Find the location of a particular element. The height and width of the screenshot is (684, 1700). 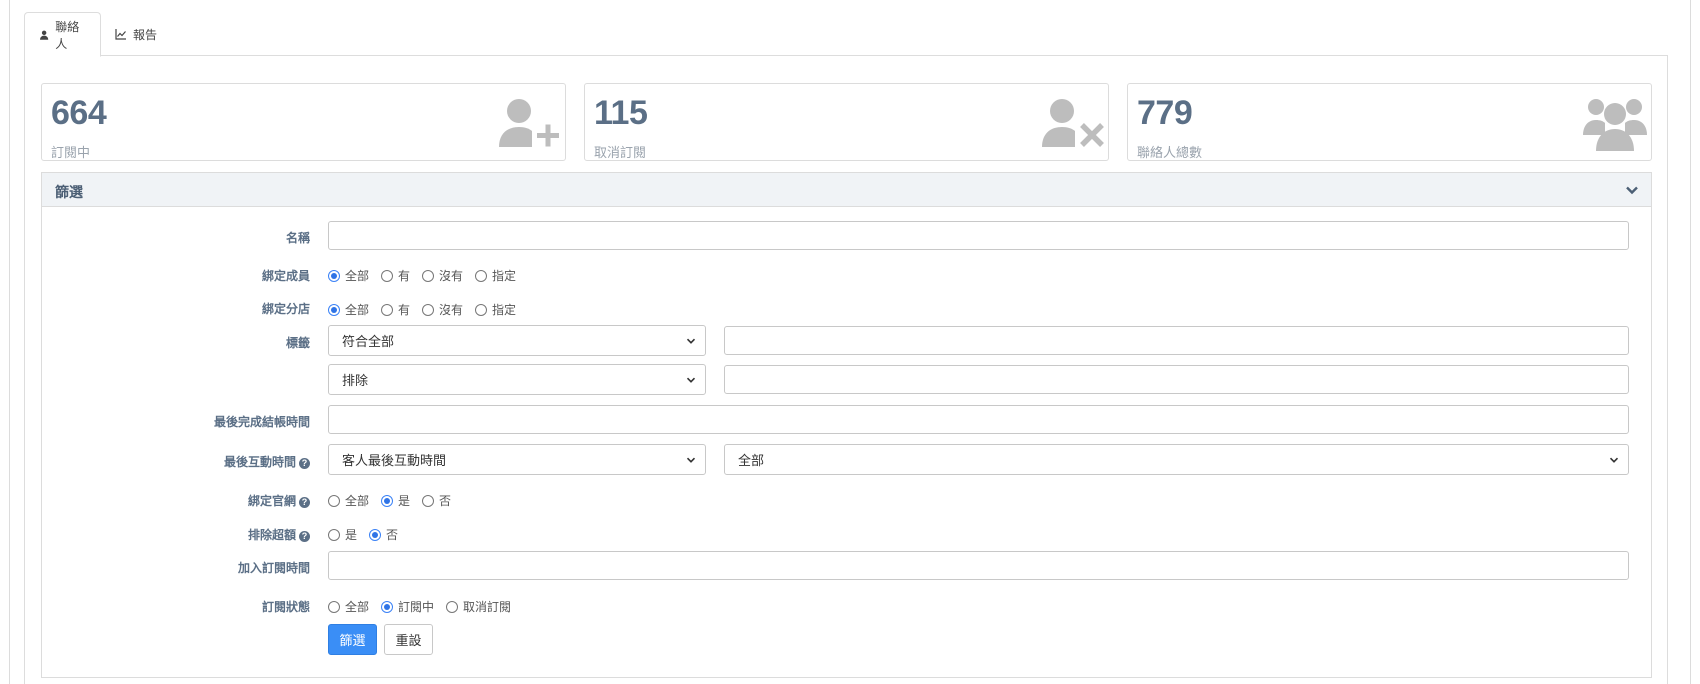

last-interaction-type-select: 客人最後互動時間 is located at coordinates (517, 459).